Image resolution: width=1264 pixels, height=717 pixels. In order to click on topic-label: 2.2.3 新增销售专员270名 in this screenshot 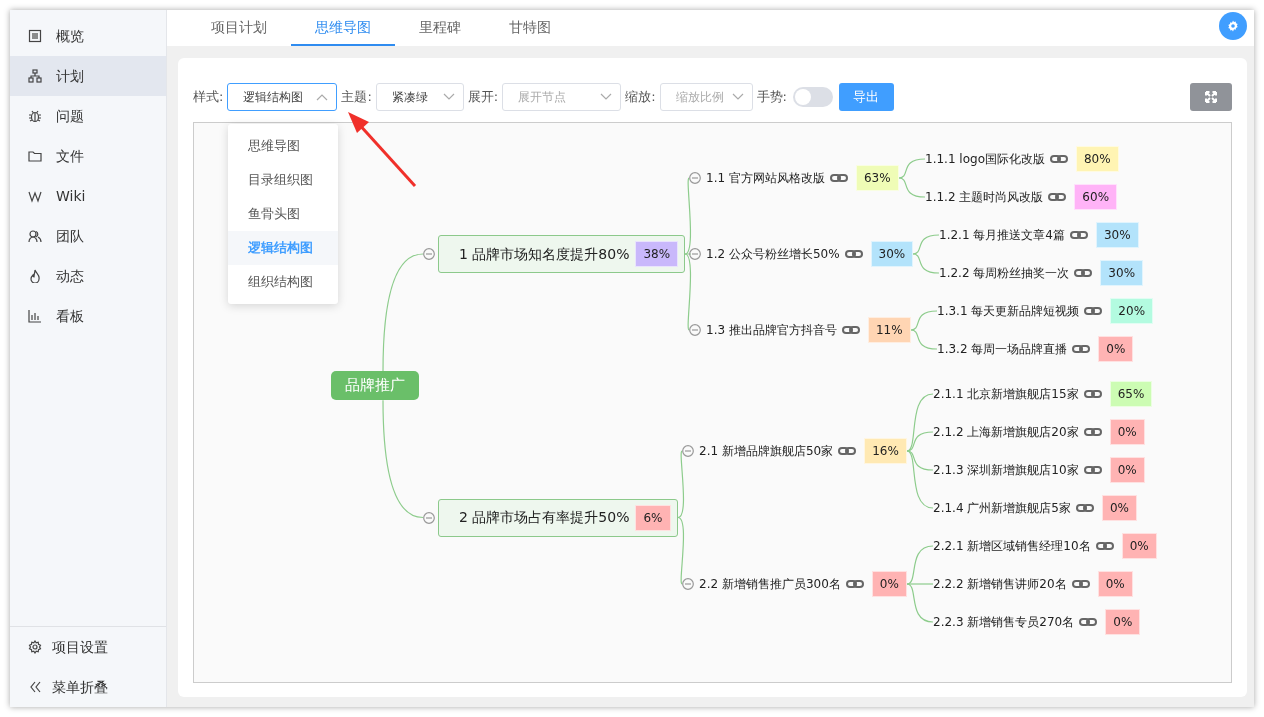, I will do `click(1004, 622)`.